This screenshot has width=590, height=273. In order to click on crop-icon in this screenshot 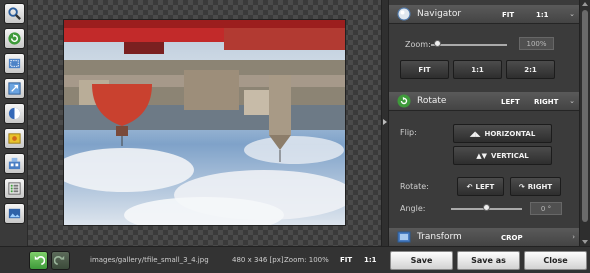, I will do `click(14, 63)`.